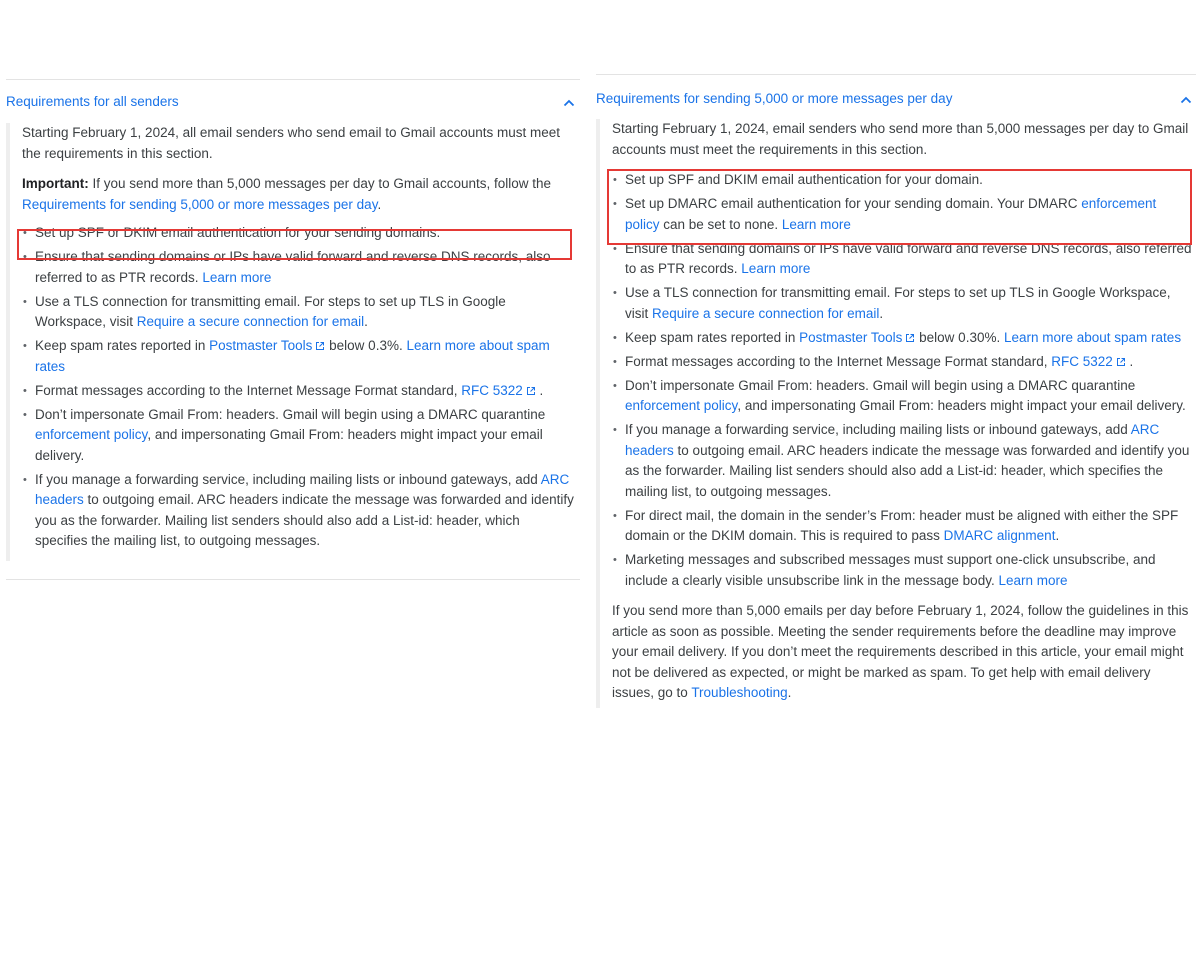 The height and width of the screenshot is (960, 1200). I want to click on divider, so click(293, 579).